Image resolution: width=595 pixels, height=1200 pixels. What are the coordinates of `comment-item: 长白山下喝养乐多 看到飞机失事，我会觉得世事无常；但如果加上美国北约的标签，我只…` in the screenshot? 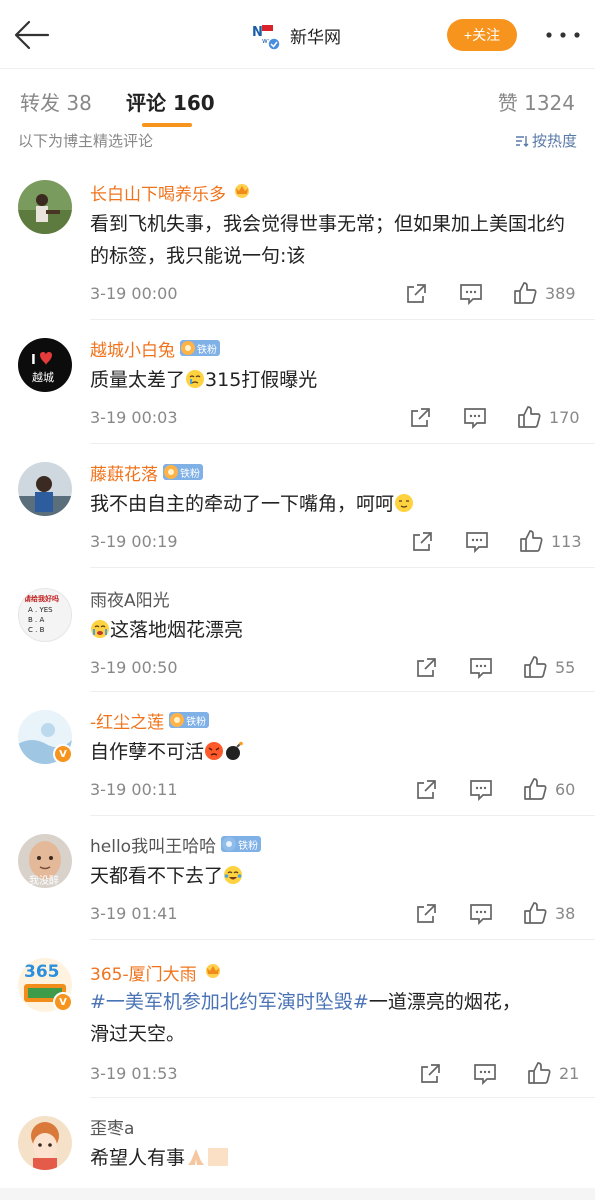 It's located at (297, 243).